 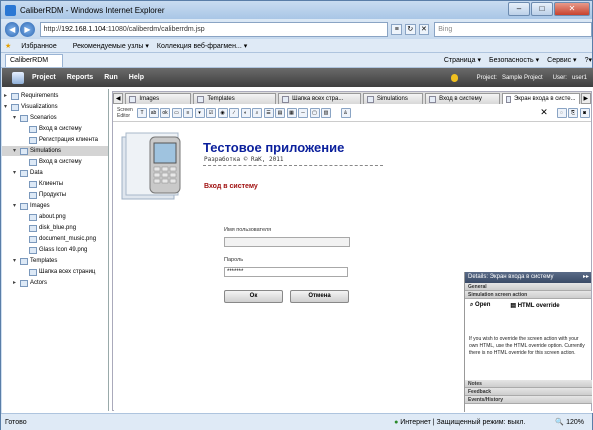 I want to click on tree-item: about.png, so click(x=44, y=217).